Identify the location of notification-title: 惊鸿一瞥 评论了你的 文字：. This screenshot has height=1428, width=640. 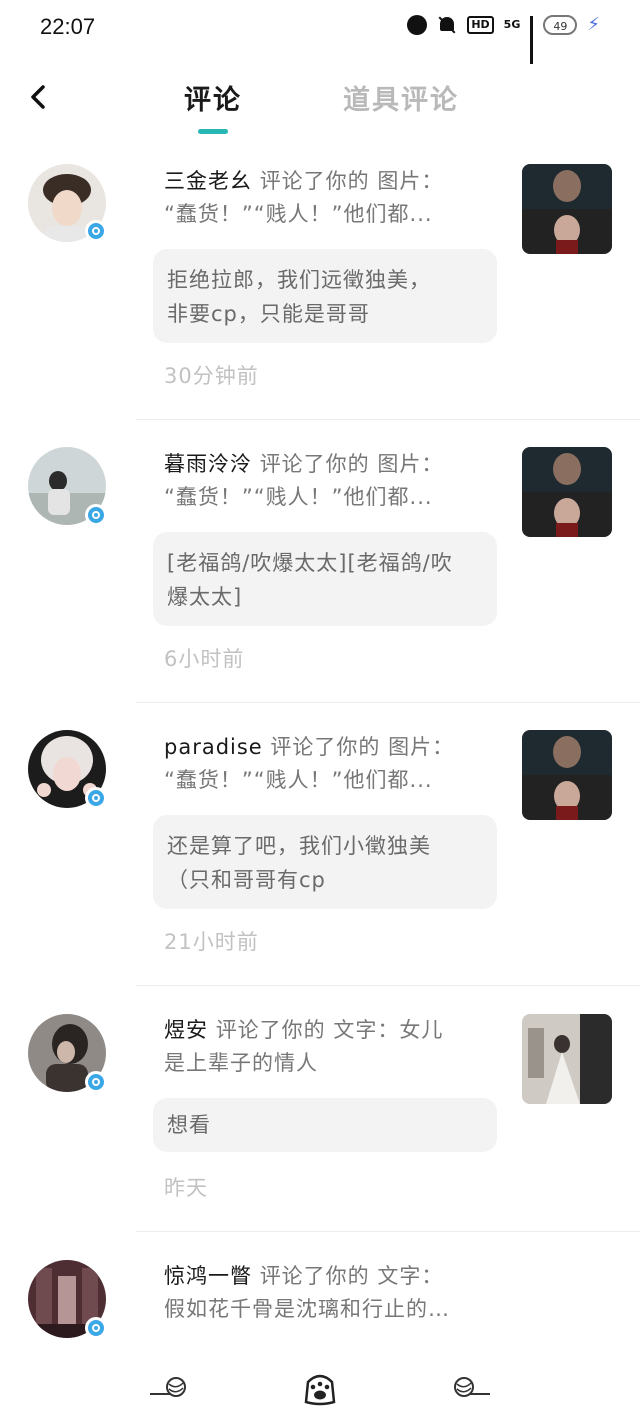
(329, 1276).